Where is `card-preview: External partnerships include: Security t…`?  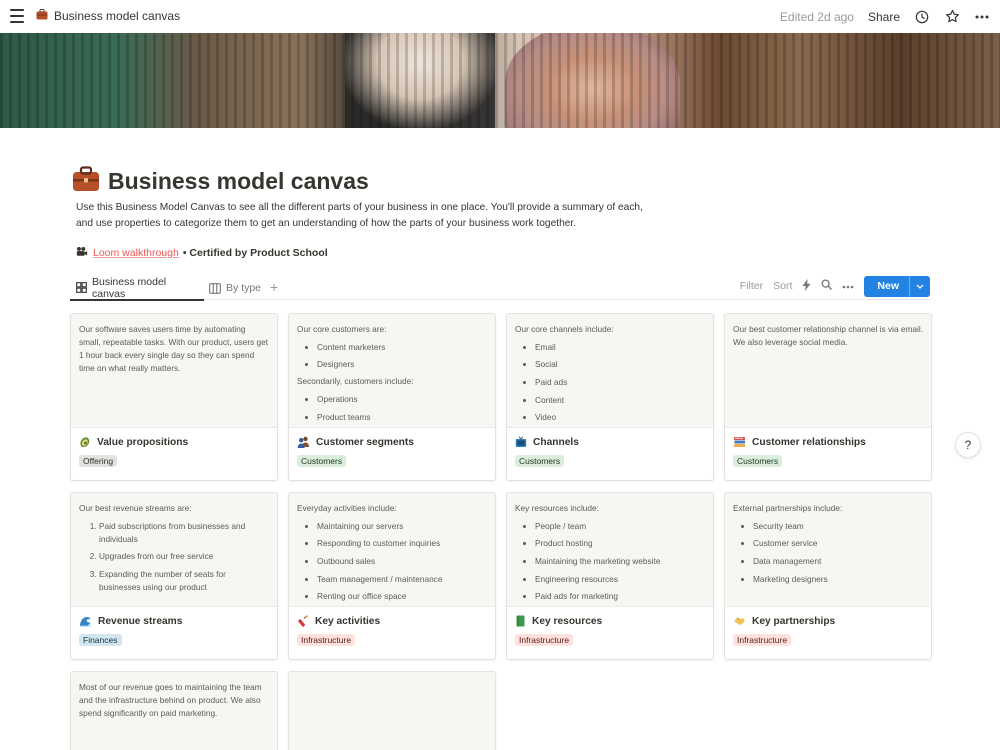 card-preview: External partnerships include: Security t… is located at coordinates (828, 550).